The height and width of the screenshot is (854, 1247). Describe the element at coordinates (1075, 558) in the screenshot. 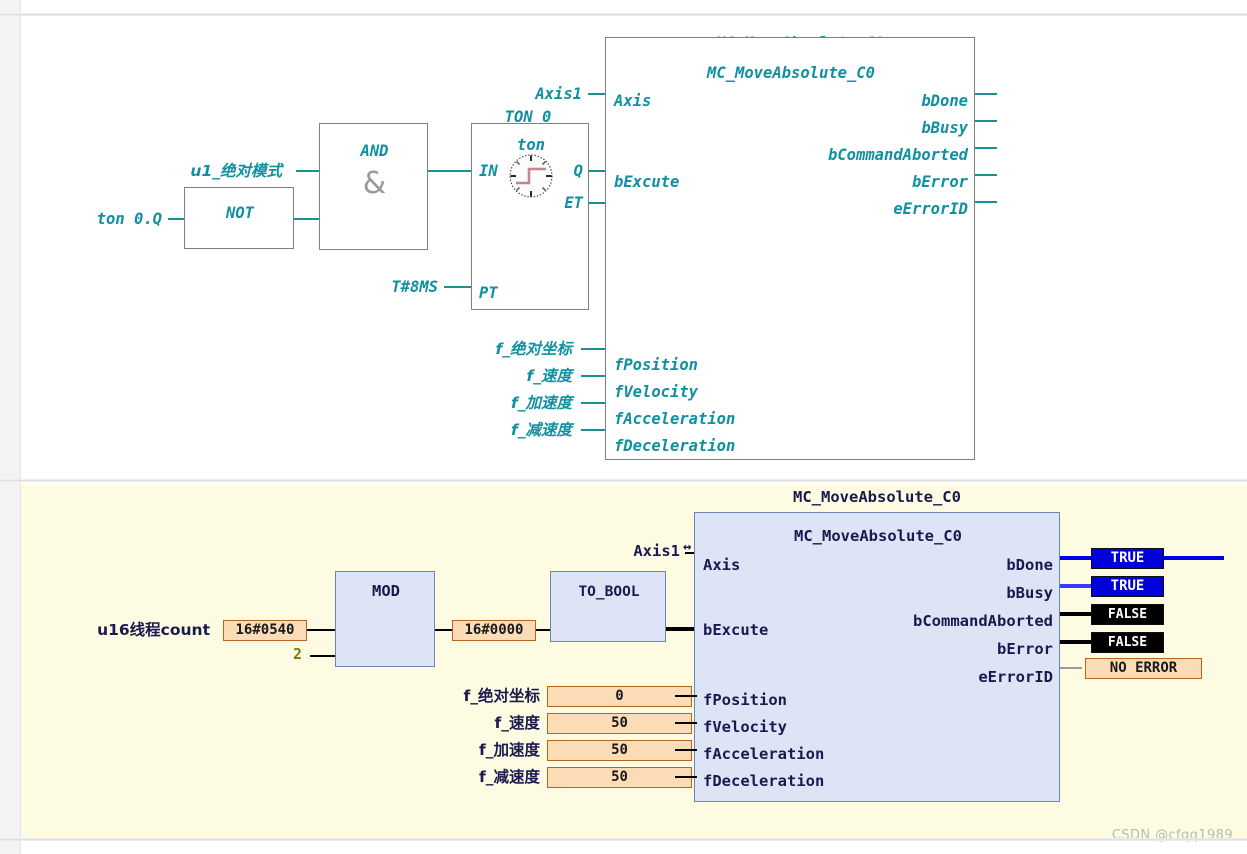

I see `wire-bdone-online` at that location.